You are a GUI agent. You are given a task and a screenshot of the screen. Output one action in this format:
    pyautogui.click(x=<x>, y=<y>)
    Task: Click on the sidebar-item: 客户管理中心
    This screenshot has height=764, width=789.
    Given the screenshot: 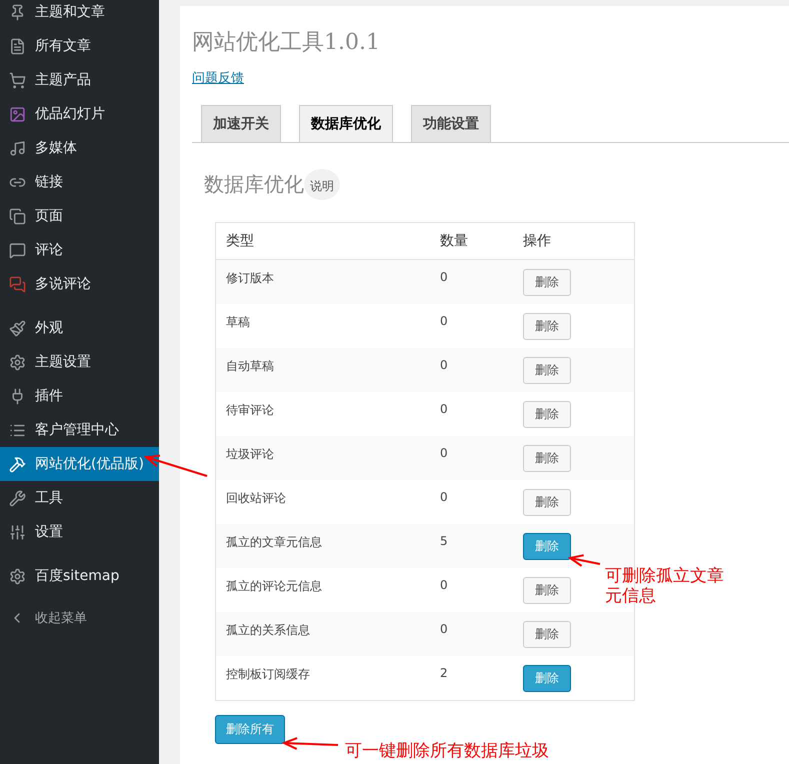 What is the action you would take?
    pyautogui.click(x=79, y=430)
    